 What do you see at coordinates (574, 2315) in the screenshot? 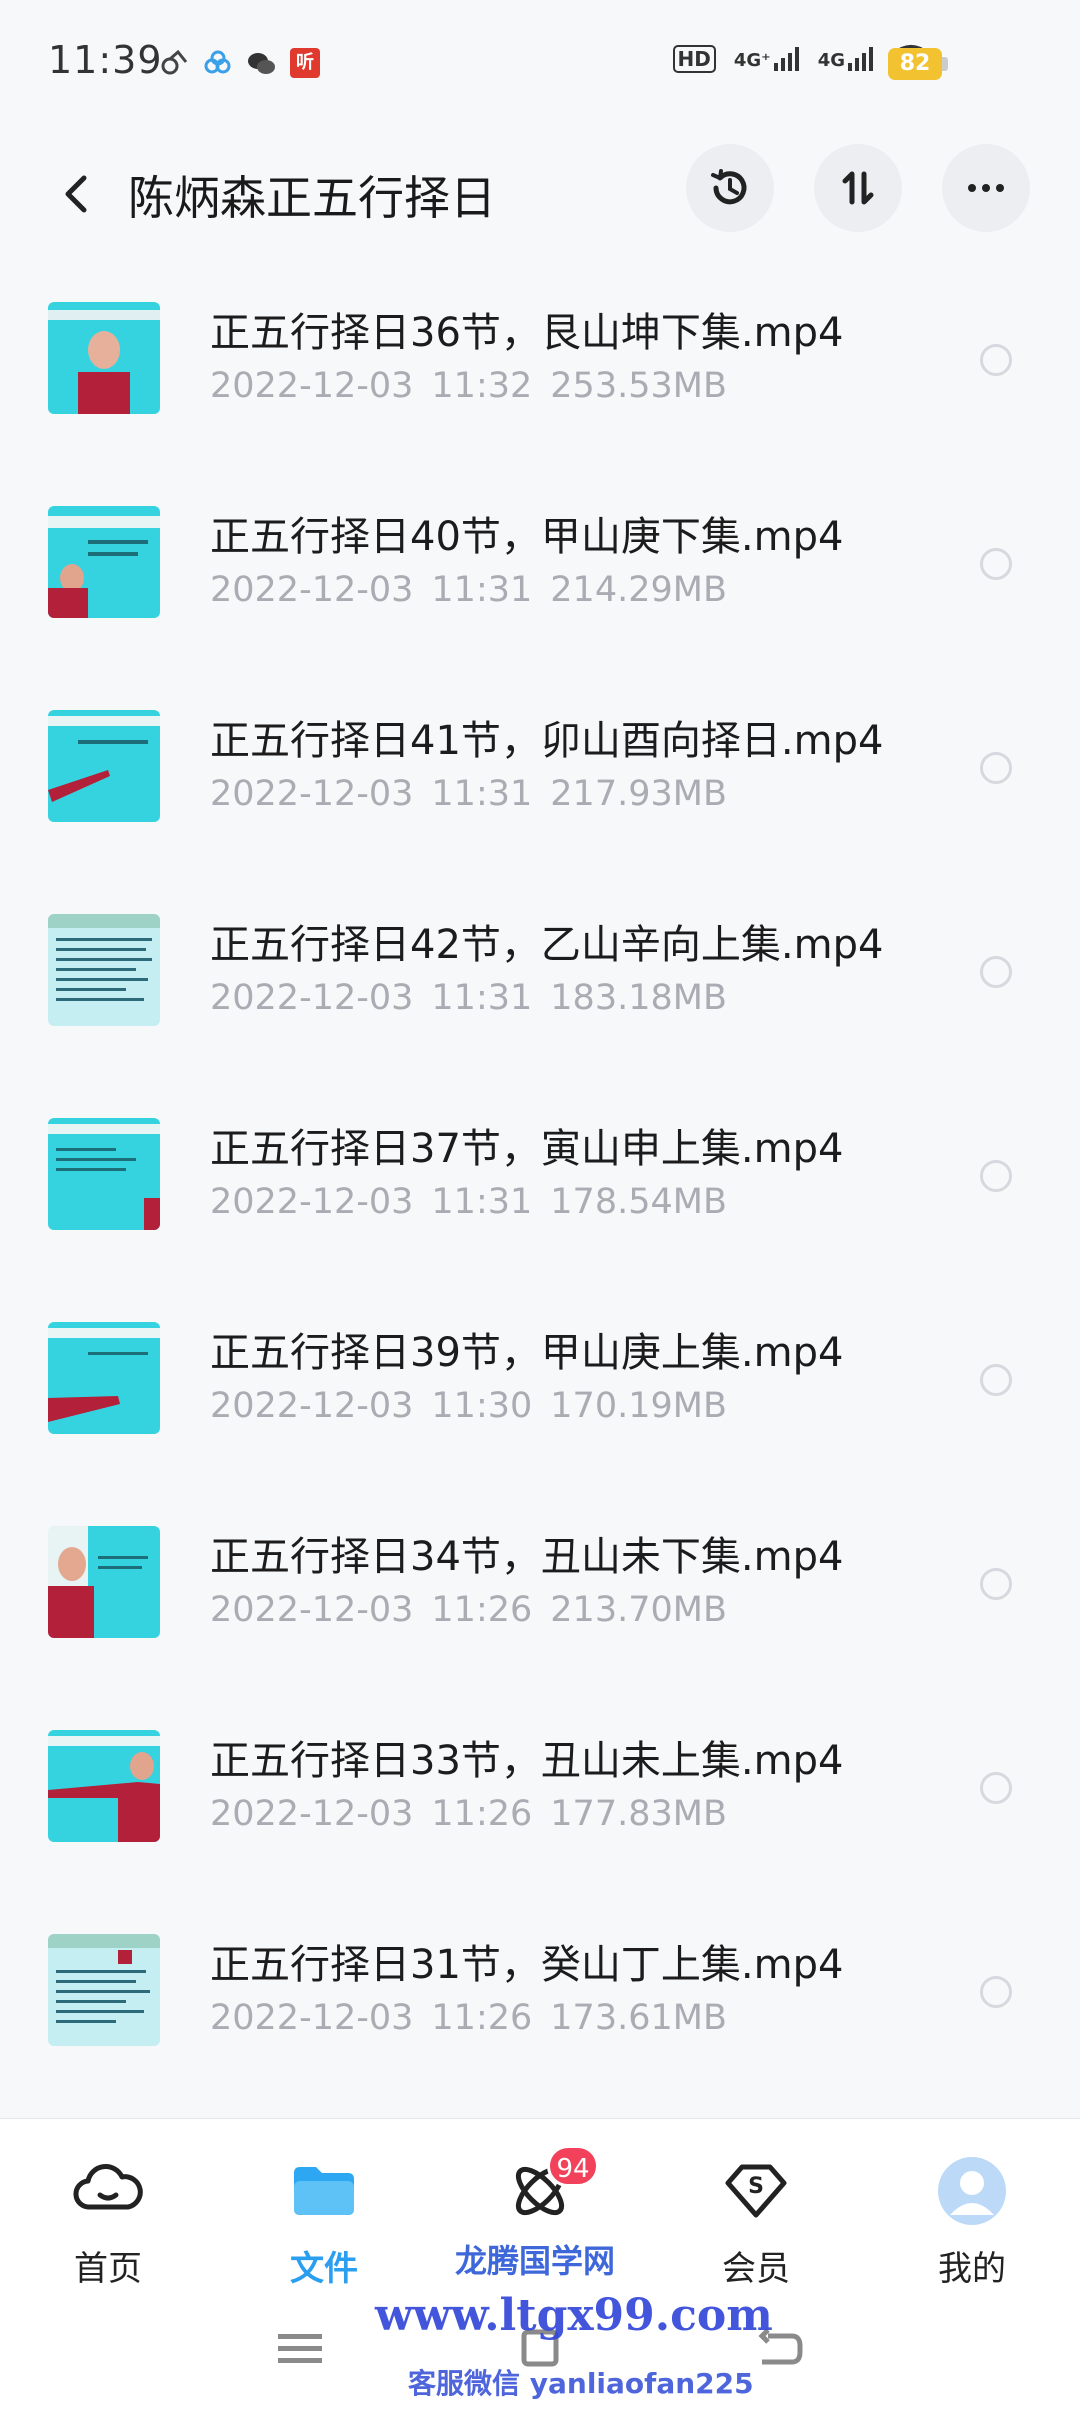
I see `watermark-url: www.ltgx99.com` at bounding box center [574, 2315].